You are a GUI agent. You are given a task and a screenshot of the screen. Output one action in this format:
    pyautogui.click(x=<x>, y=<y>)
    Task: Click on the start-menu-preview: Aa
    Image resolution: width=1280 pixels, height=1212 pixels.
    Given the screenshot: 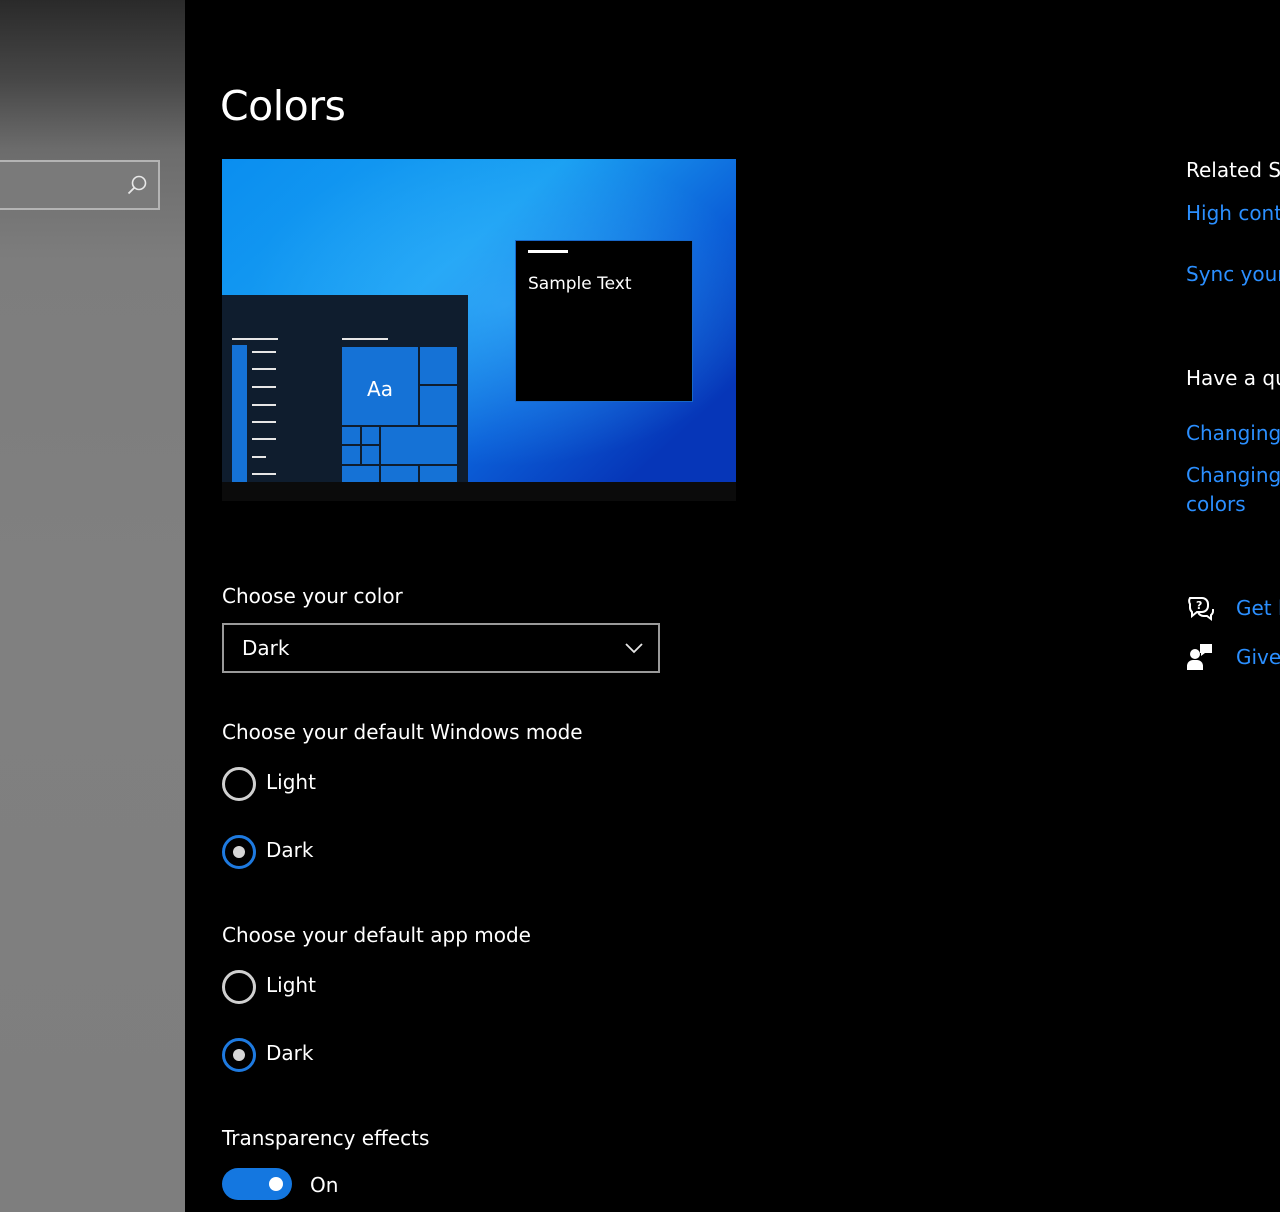 What is the action you would take?
    pyautogui.click(x=345, y=388)
    